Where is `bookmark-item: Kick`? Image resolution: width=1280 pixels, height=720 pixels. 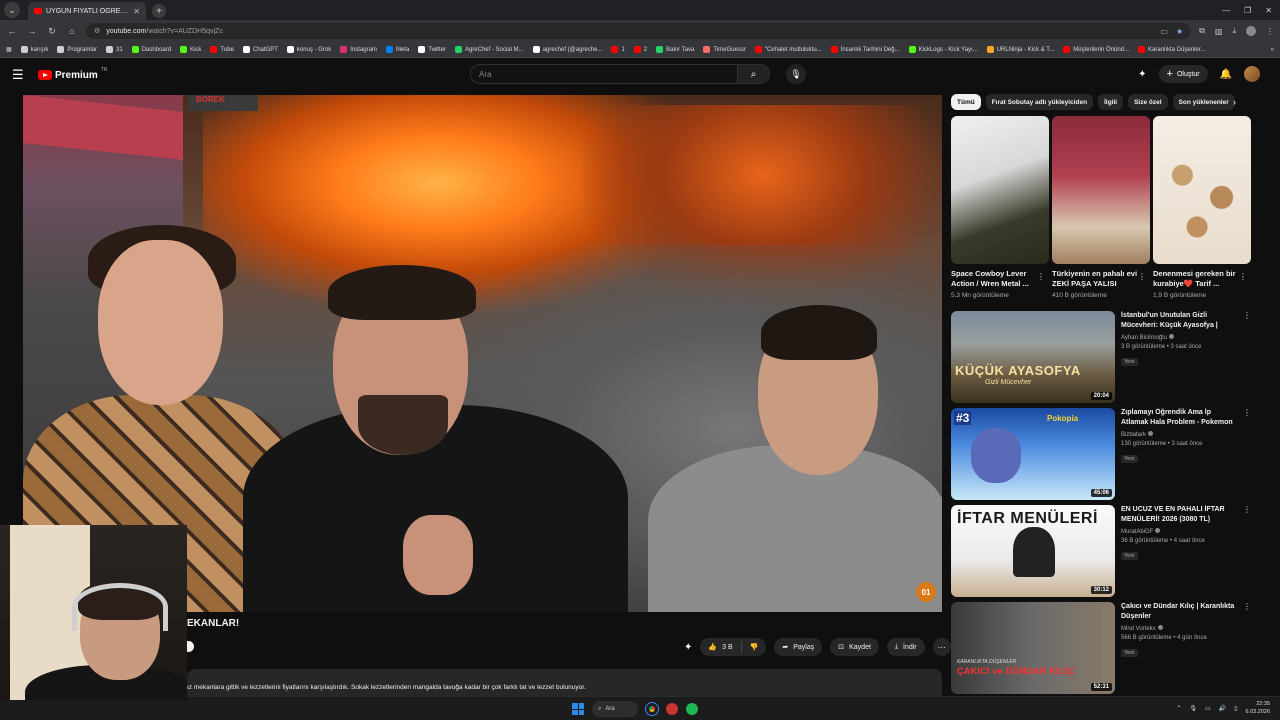
bookmark-item: Kick is located at coordinates (190, 49).